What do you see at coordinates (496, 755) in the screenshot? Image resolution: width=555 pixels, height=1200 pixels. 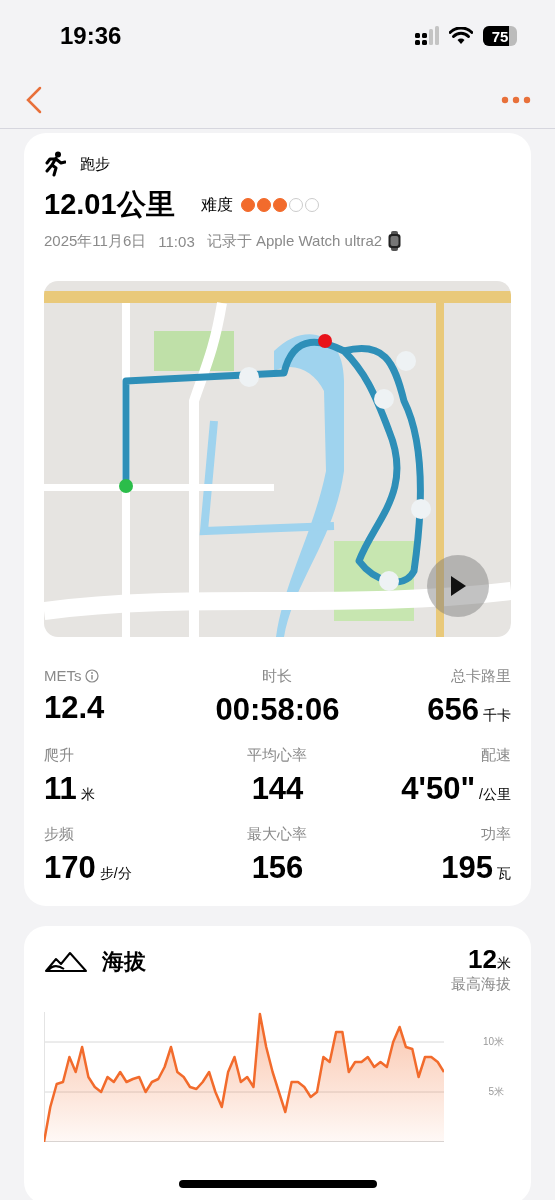 I see `stat-label: 配速` at bounding box center [496, 755].